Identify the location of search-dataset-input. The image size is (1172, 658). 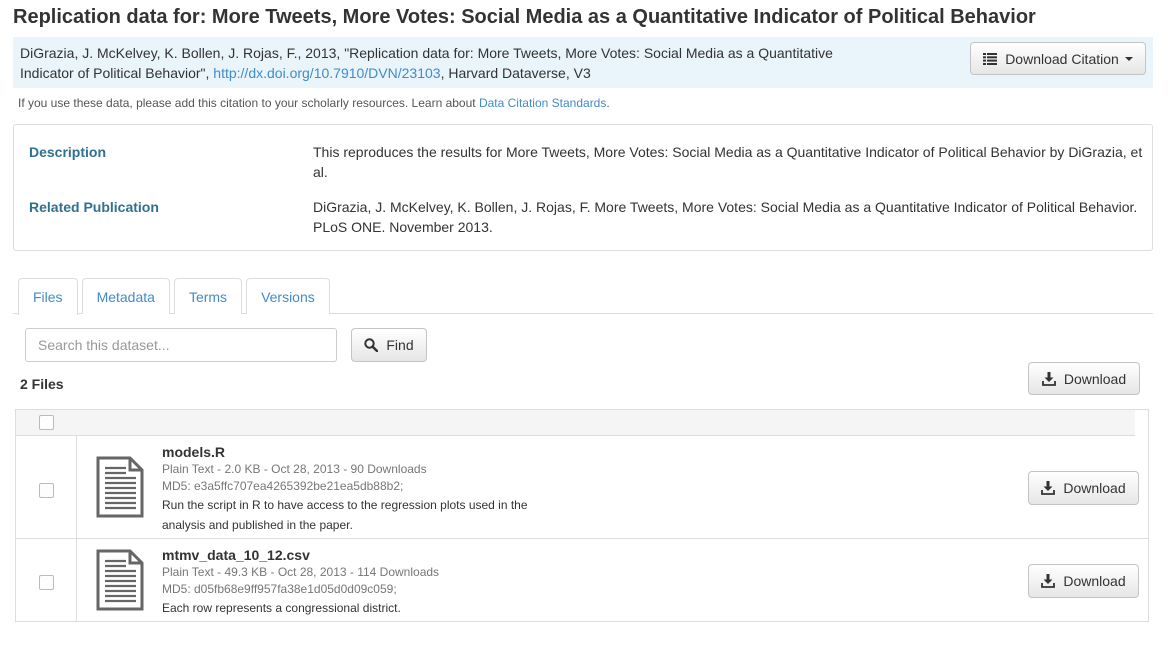
(181, 345).